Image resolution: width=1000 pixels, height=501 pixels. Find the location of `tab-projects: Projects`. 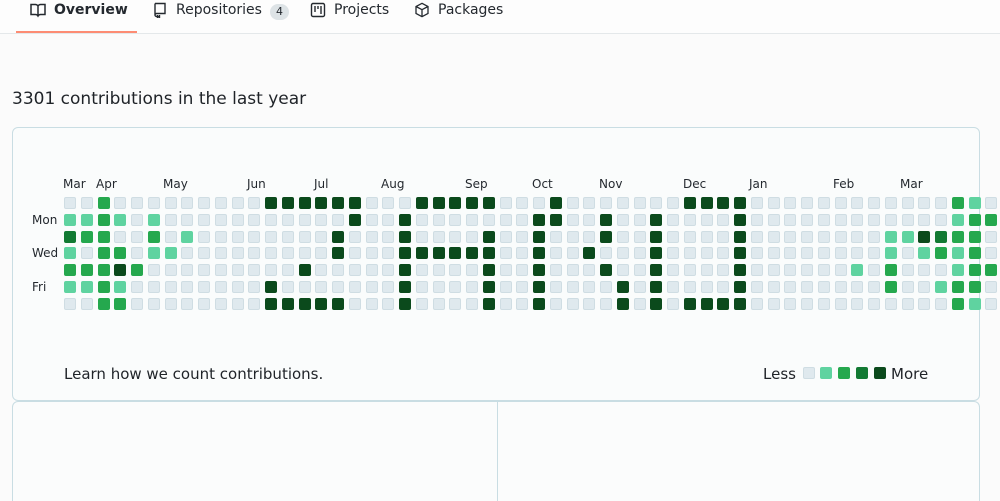

tab-projects: Projects is located at coordinates (349, 16).